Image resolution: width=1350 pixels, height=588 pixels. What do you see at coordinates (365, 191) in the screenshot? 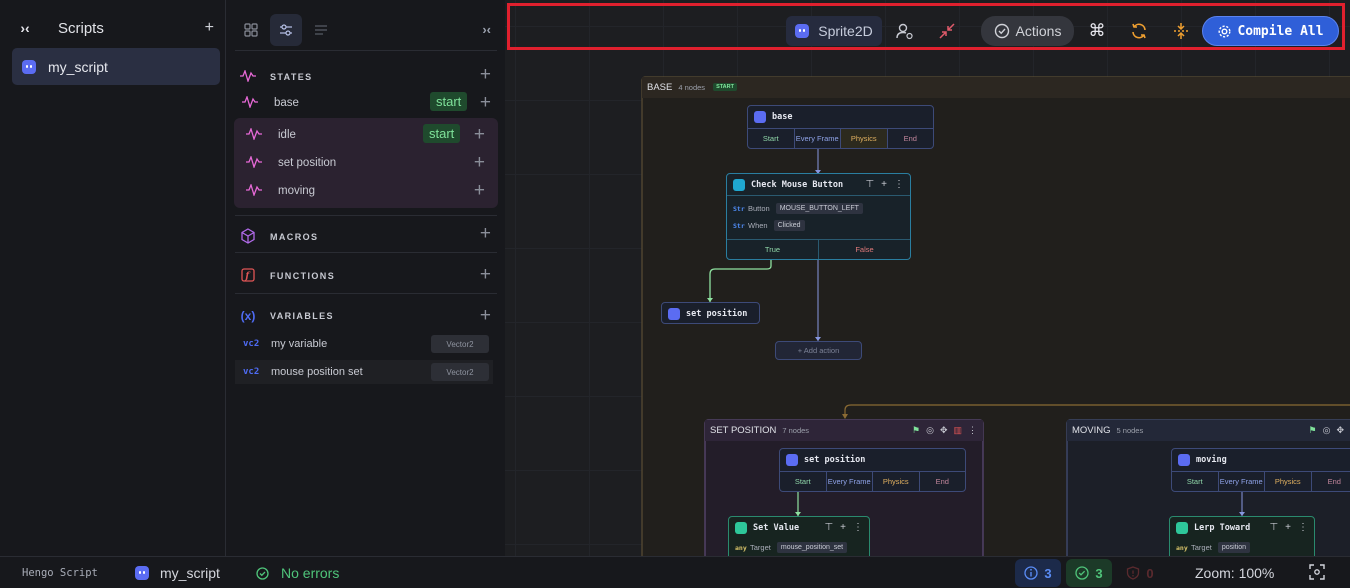
I see `state-item-moving: moving` at bounding box center [365, 191].